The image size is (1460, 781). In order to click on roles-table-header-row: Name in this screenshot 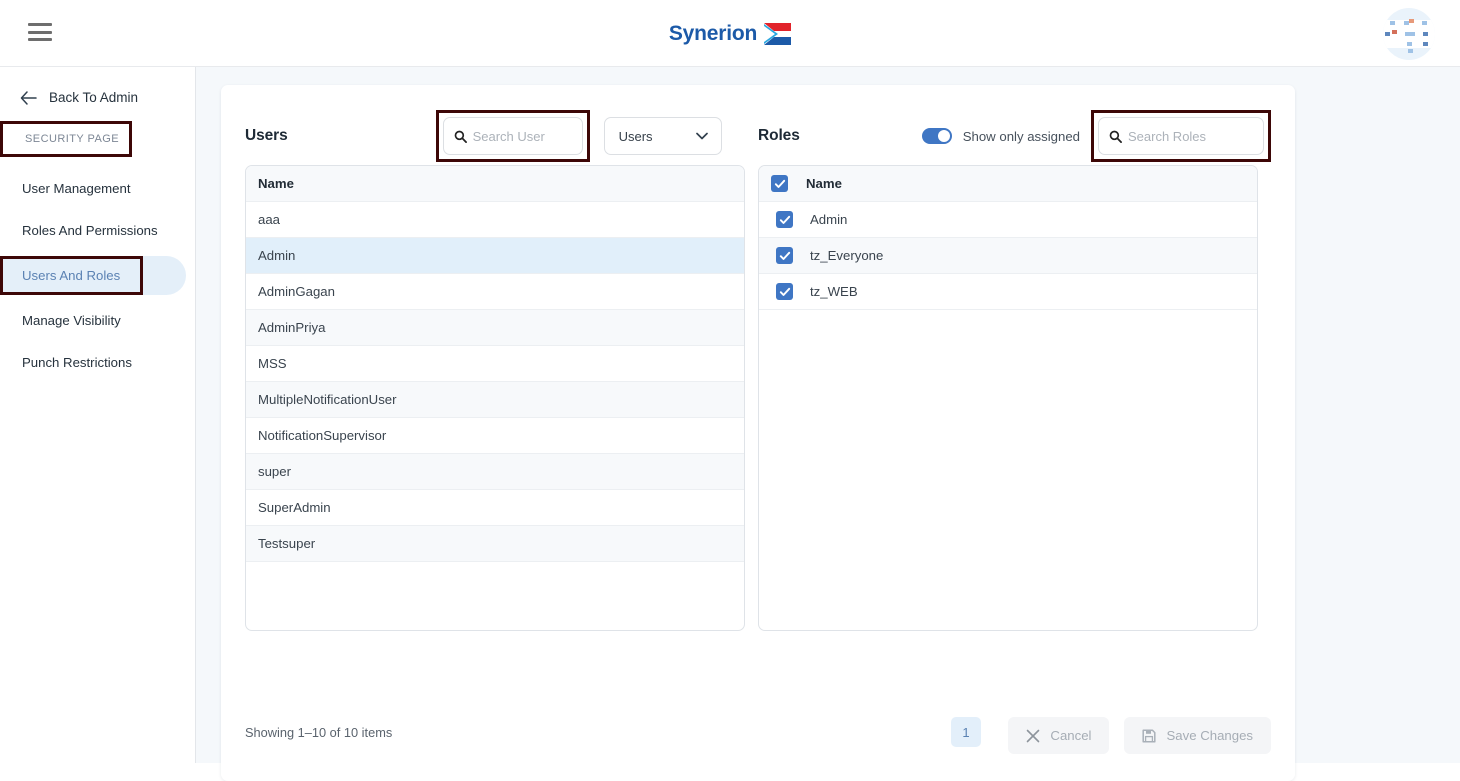, I will do `click(1008, 184)`.